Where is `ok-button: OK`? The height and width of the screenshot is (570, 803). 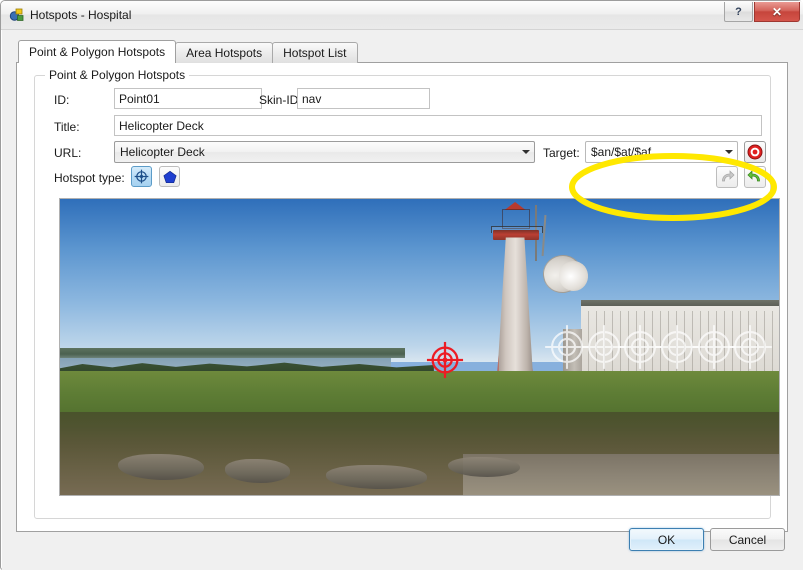
ok-button: OK is located at coordinates (666, 539).